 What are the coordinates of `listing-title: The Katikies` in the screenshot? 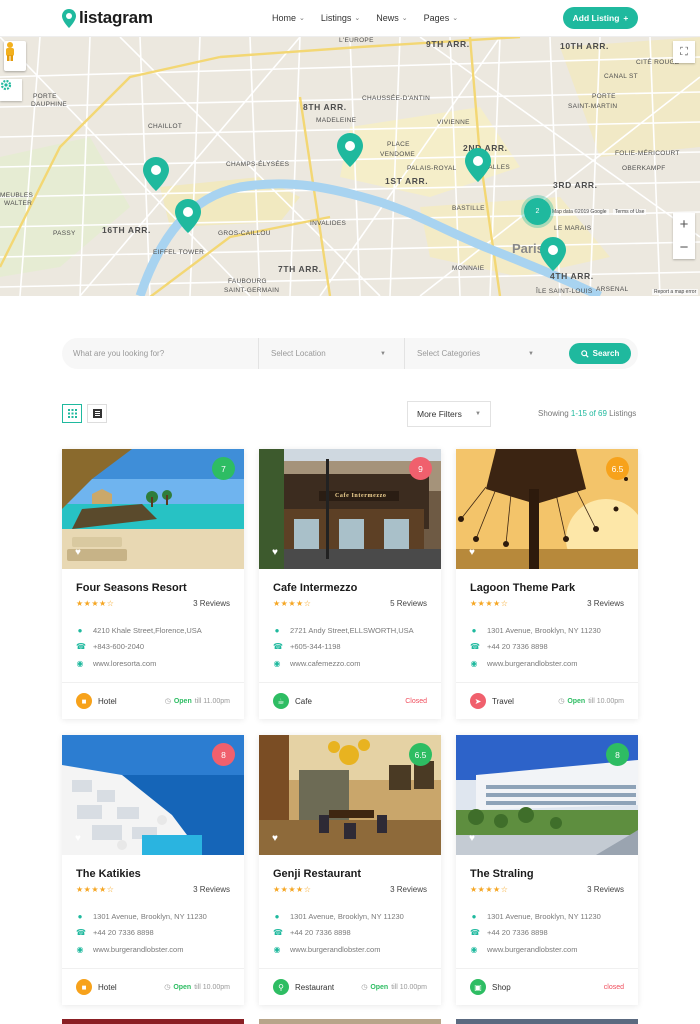 It's located at (153, 874).